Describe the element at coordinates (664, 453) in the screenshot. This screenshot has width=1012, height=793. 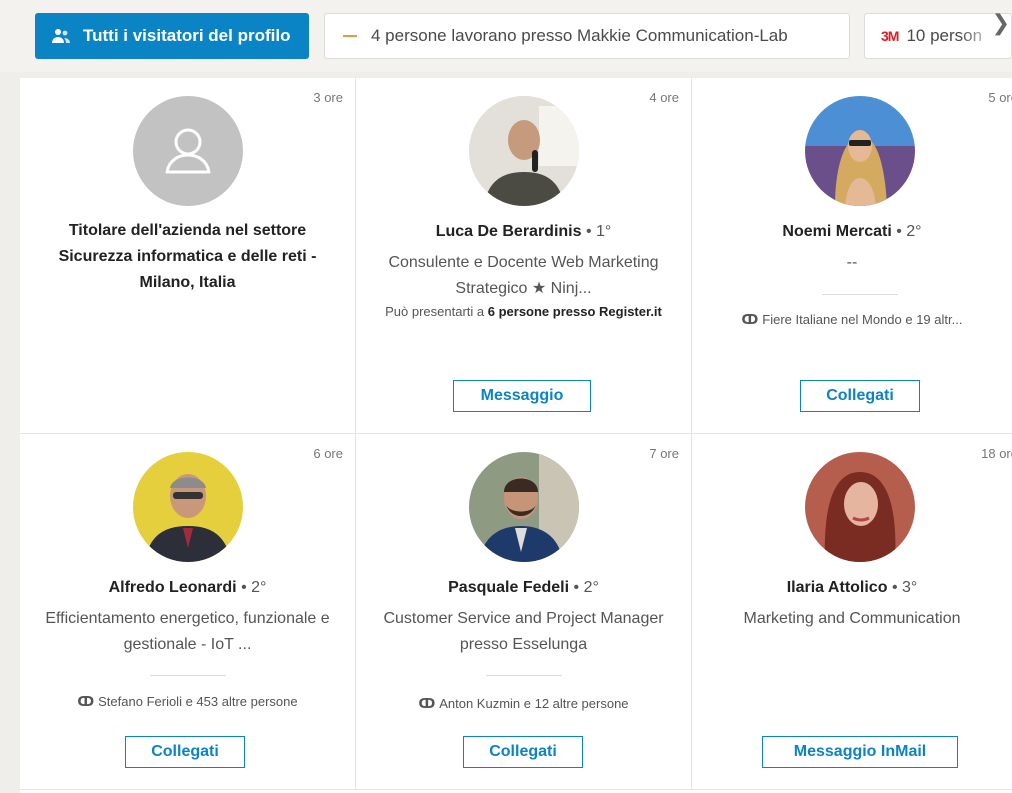
I see `visit-time: 7 ore` at that location.